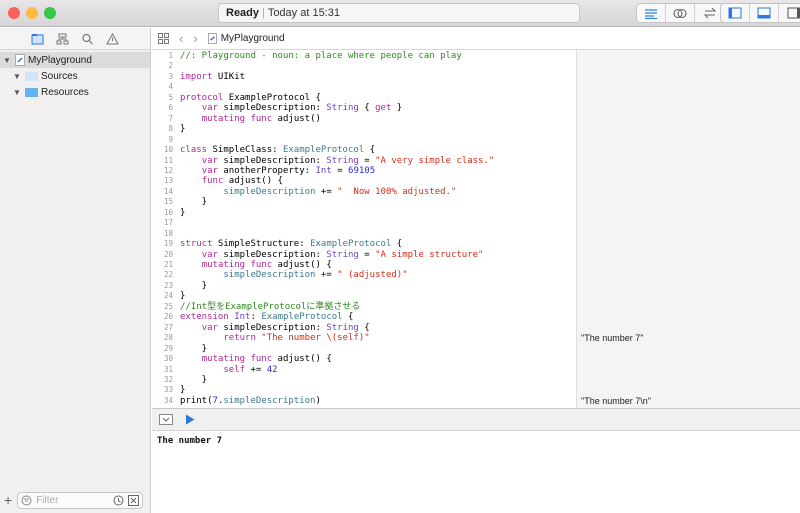 The image size is (800, 513). Describe the element at coordinates (168, 359) in the screenshot. I see `line-number: 30` at that location.